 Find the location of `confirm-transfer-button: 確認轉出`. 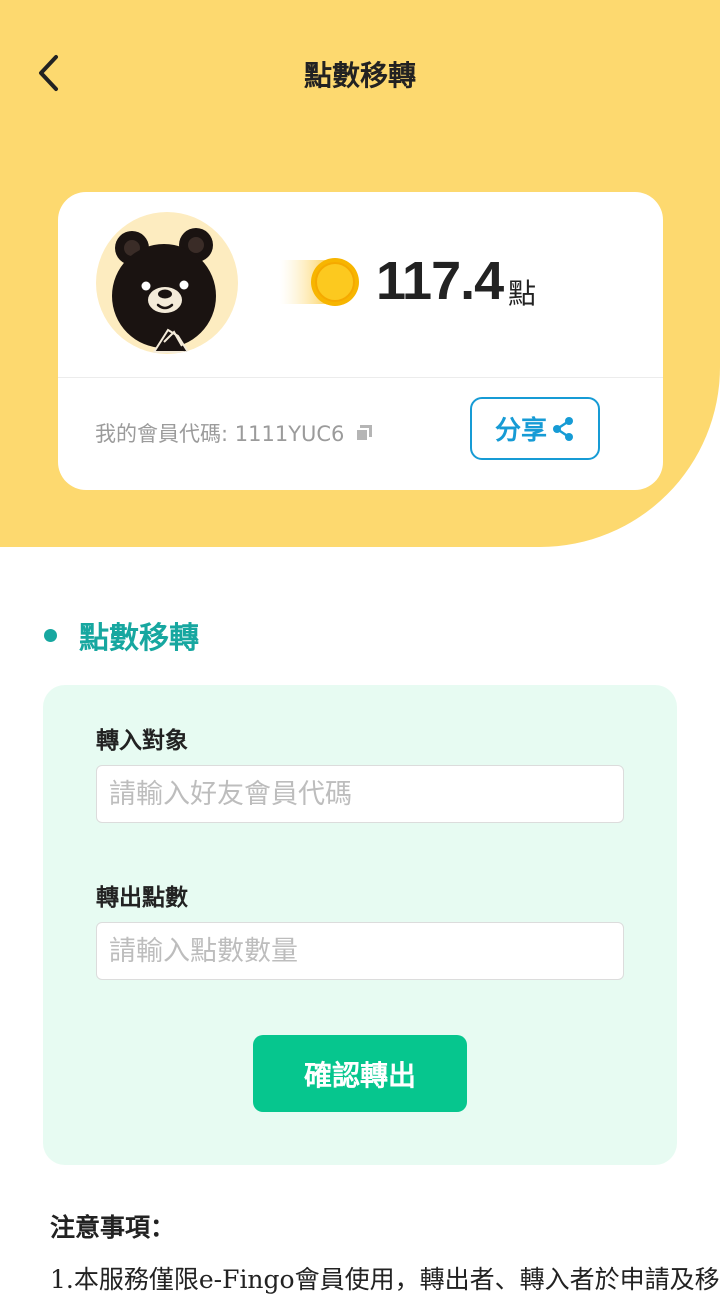

confirm-transfer-button: 確認轉出 is located at coordinates (360, 1073).